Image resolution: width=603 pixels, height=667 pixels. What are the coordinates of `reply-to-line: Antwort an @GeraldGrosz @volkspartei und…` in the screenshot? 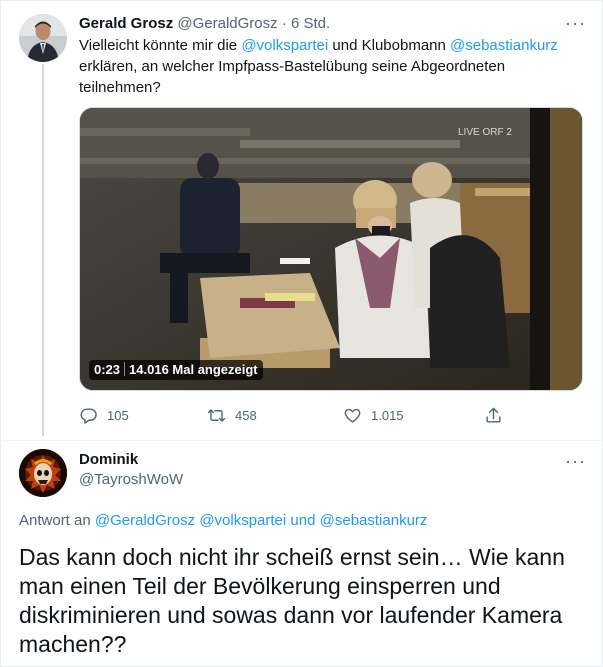 It's located at (223, 520).